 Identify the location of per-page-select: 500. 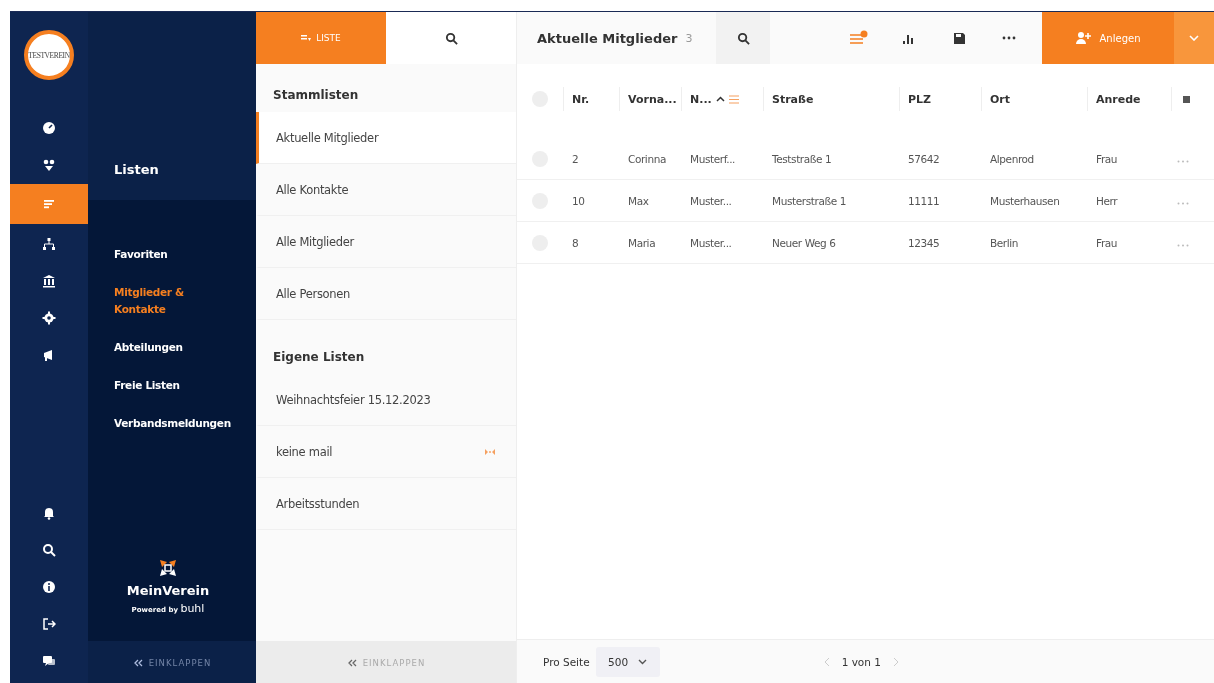
(627, 662).